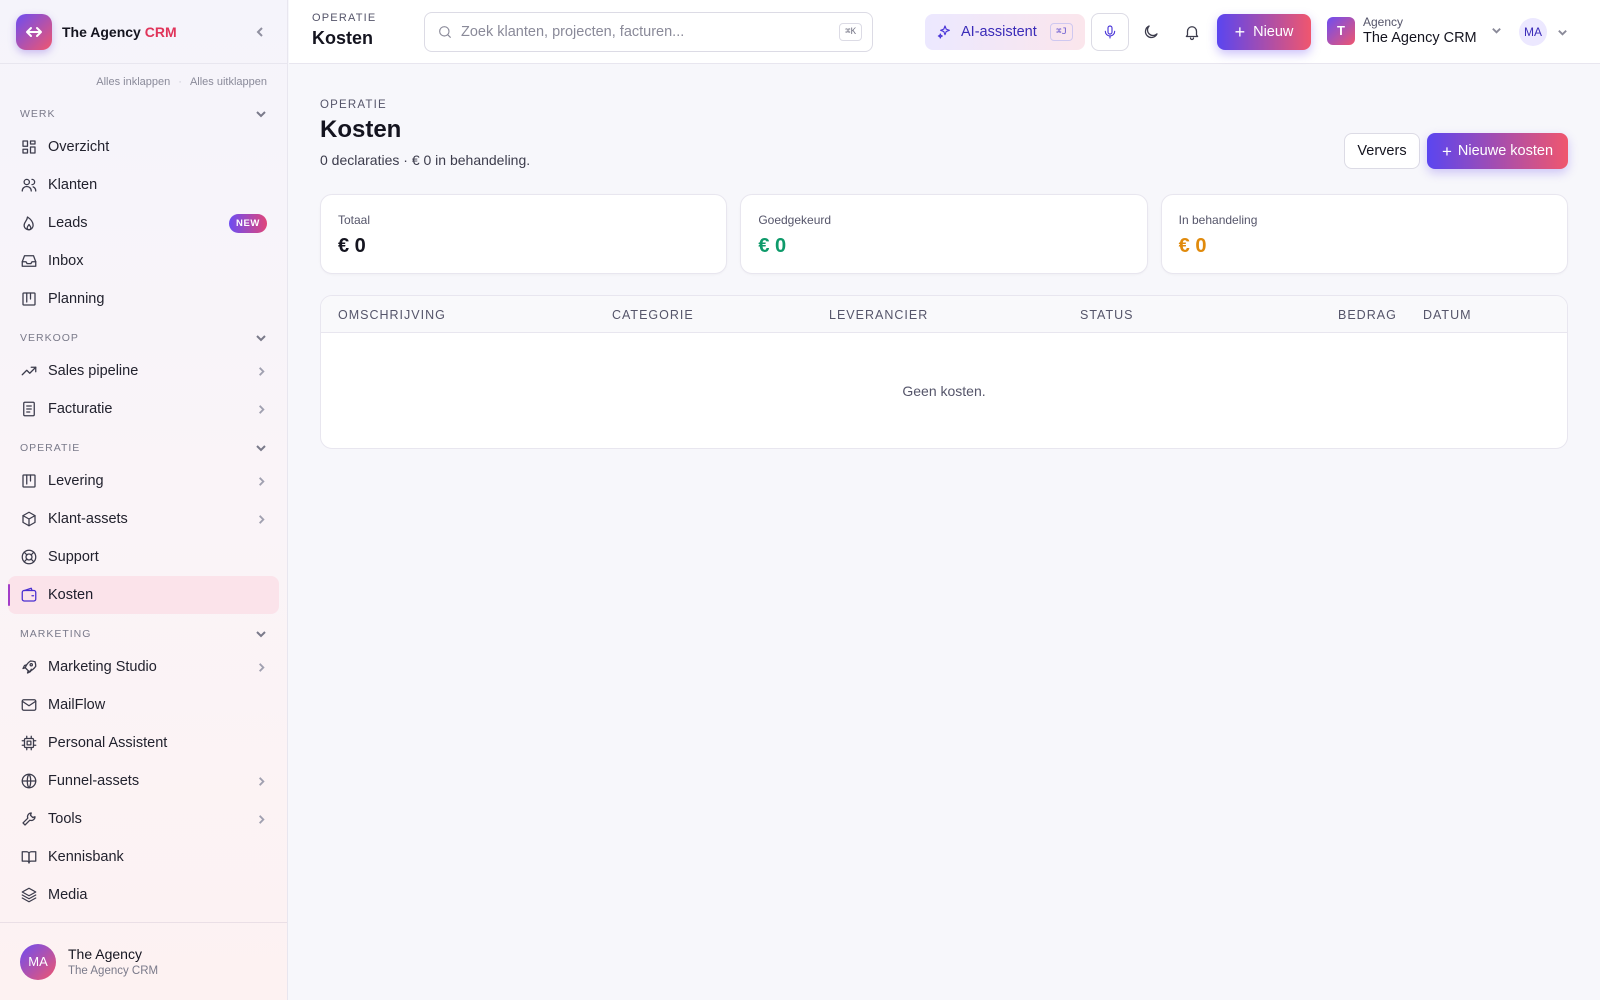 This screenshot has width=1600, height=1000. What do you see at coordinates (143, 114) in the screenshot?
I see `section-header-werk: WERK` at bounding box center [143, 114].